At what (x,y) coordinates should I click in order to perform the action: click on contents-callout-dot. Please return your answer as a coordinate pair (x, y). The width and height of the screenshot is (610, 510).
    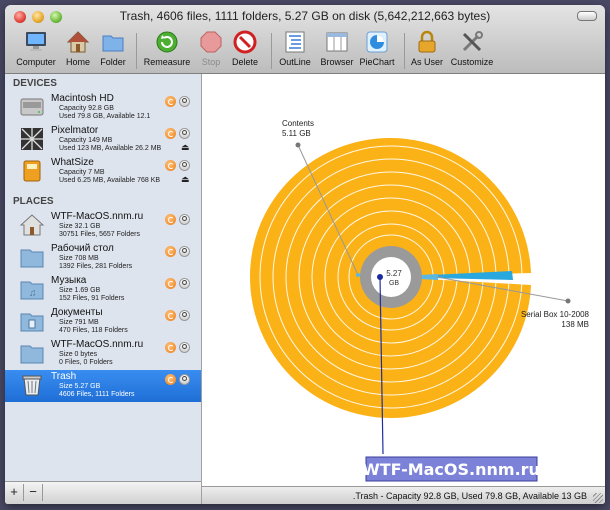
    Looking at the image, I should click on (298, 145).